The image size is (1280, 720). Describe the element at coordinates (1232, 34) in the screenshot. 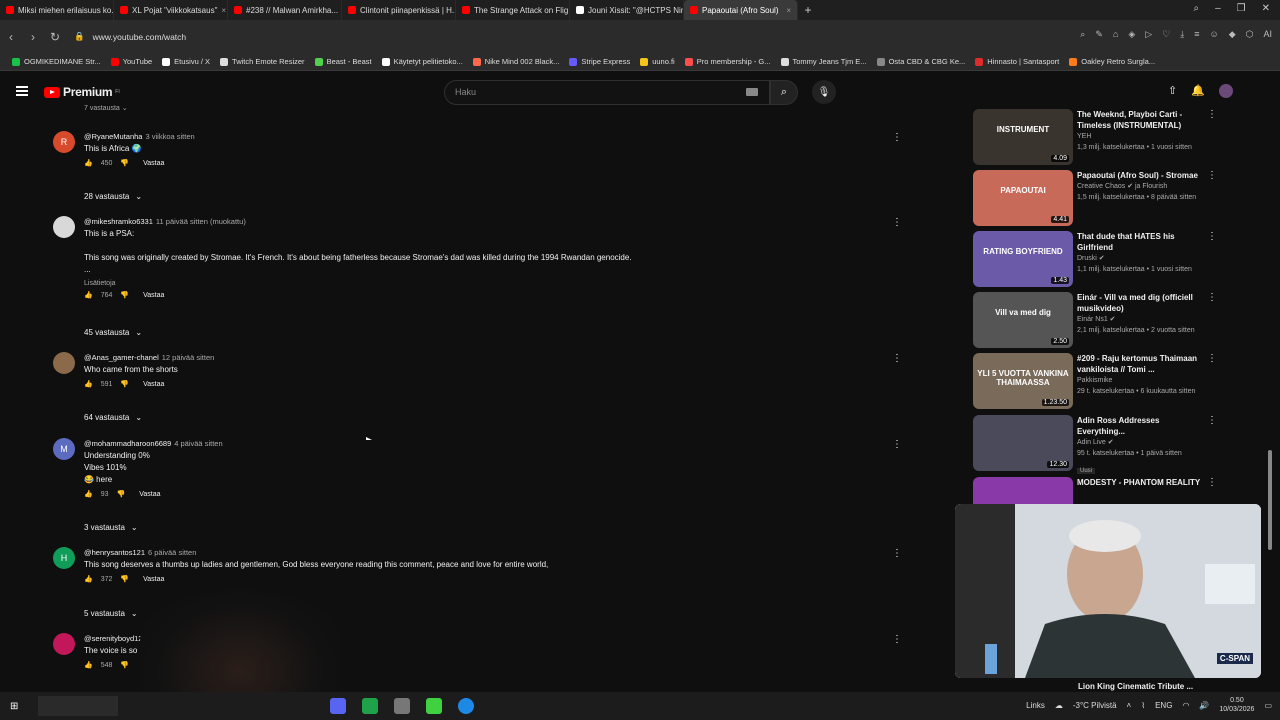

I see `extension-icon: ◆` at that location.